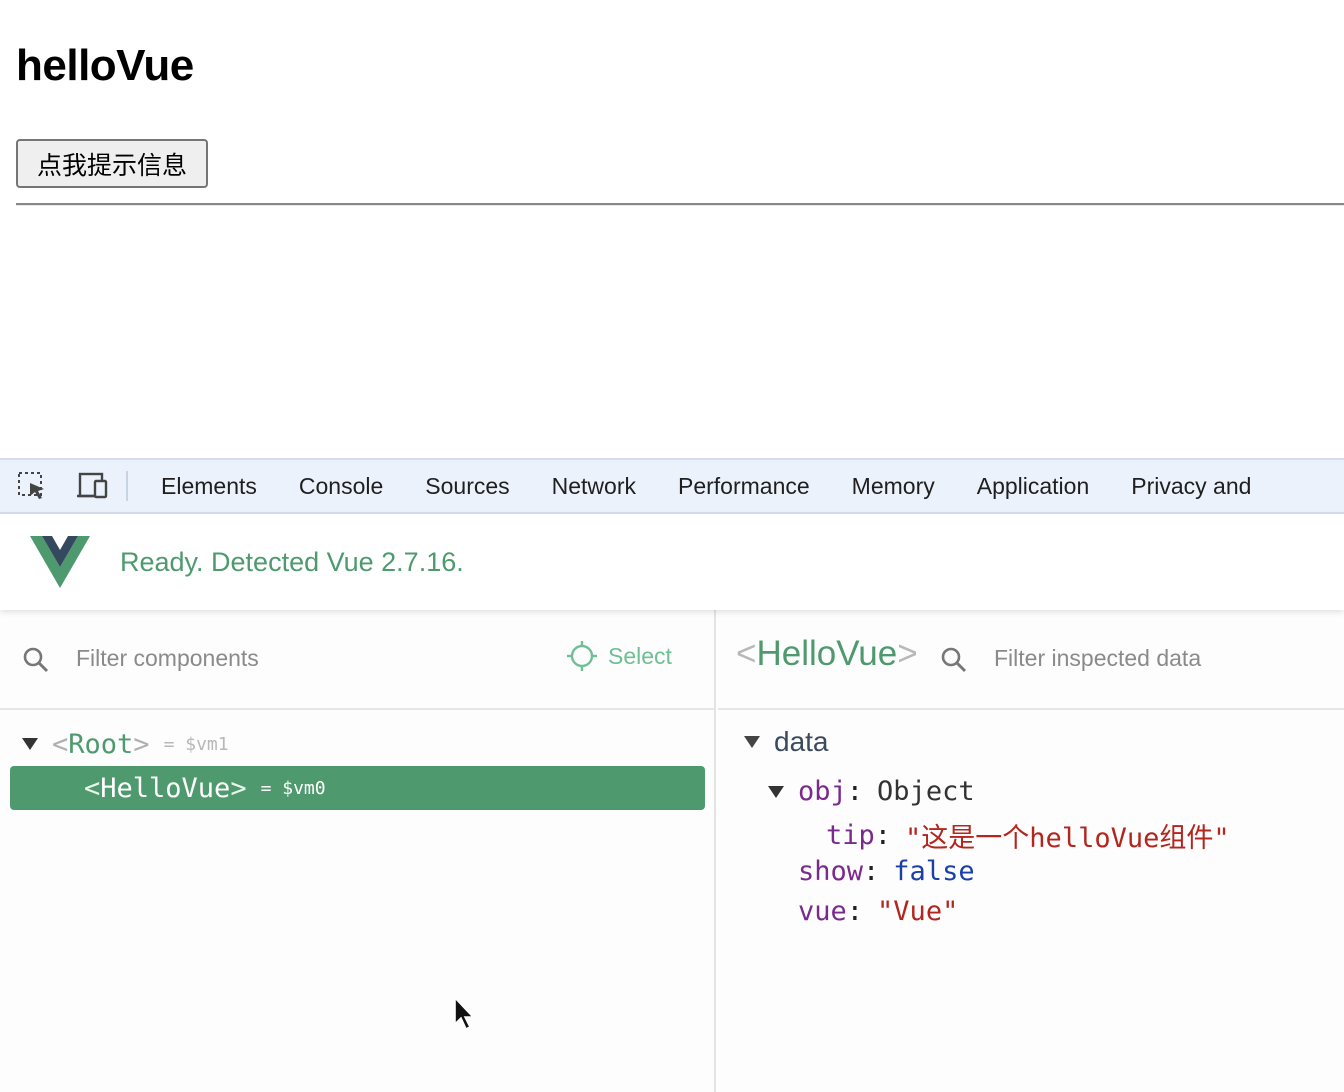  I want to click on tab-memory: Memory, so click(893, 486).